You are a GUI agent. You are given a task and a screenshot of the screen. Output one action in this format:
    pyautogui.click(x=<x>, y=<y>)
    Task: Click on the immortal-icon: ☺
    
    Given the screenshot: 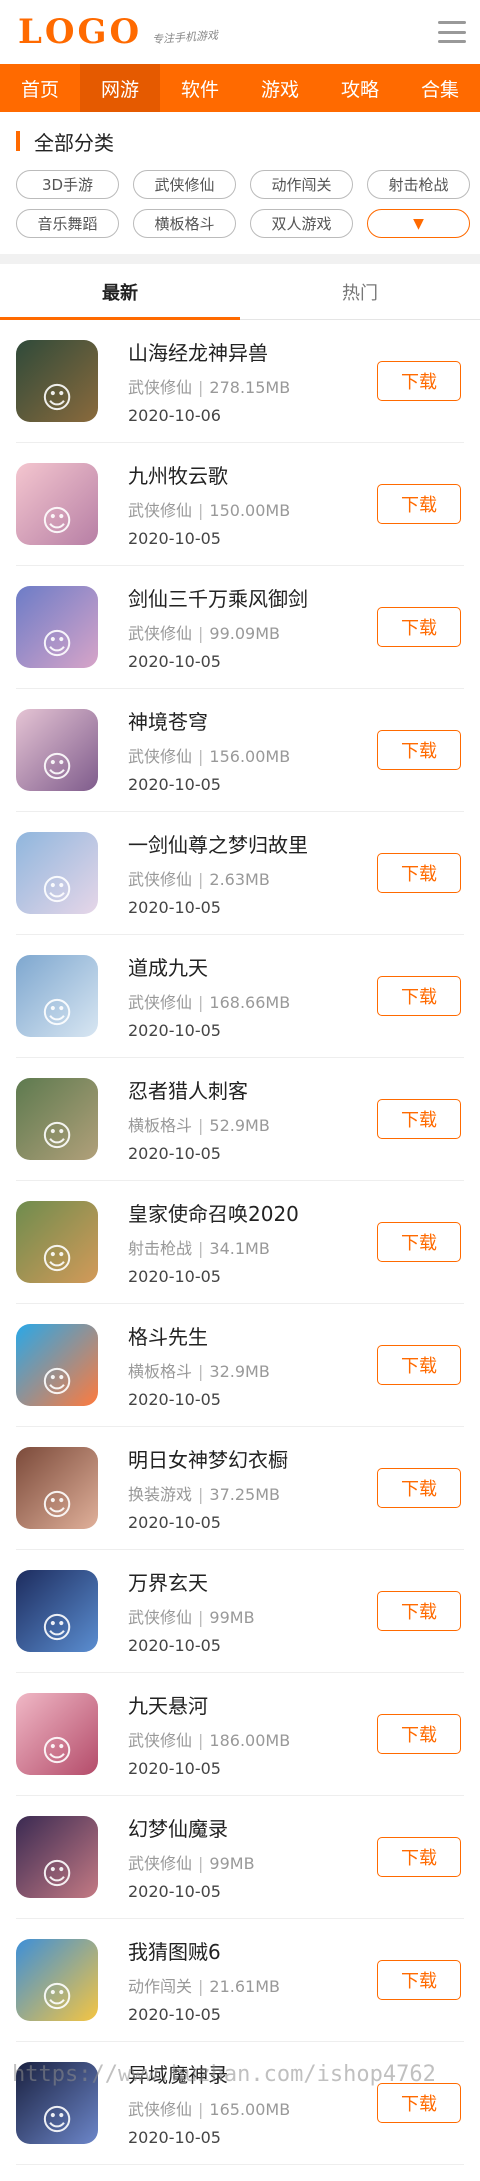 What is the action you would take?
    pyautogui.click(x=57, y=873)
    